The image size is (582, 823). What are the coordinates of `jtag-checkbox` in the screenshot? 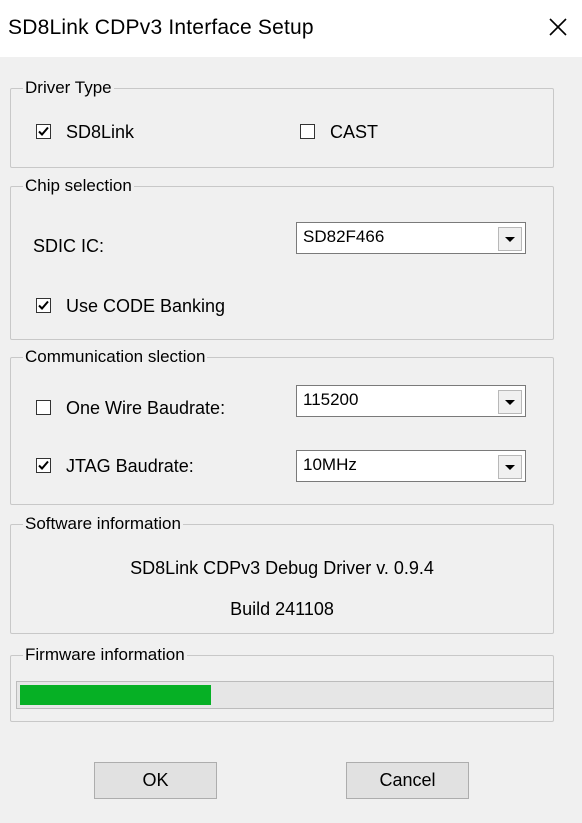 It's located at (43, 465).